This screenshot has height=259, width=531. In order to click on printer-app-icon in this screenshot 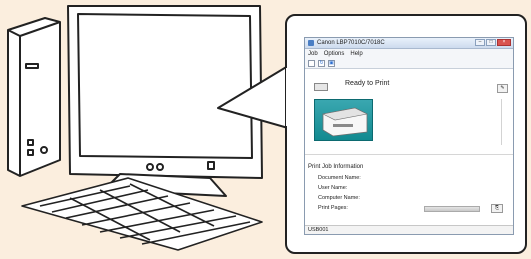, I will do `click(311, 43)`.